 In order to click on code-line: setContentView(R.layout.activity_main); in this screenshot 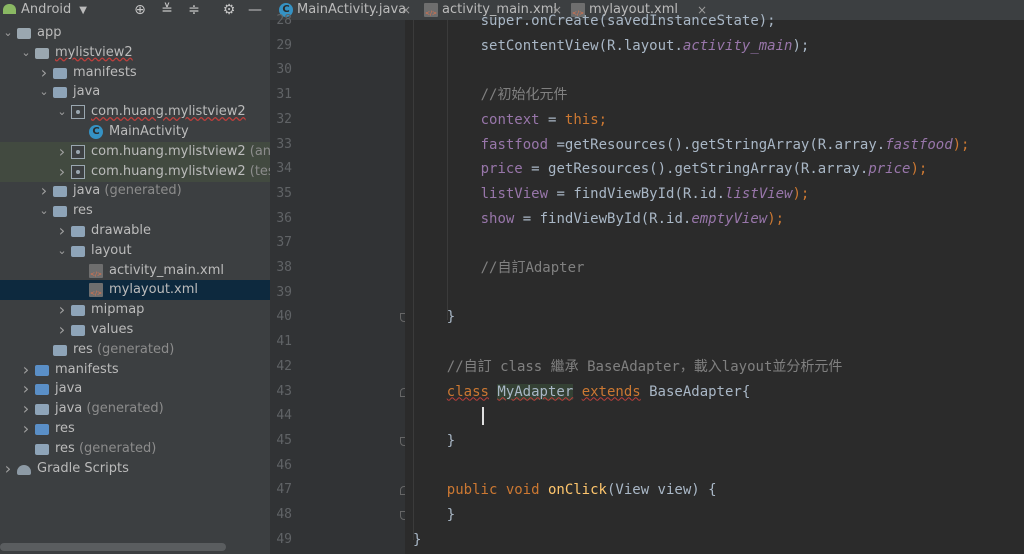, I will do `click(645, 46)`.